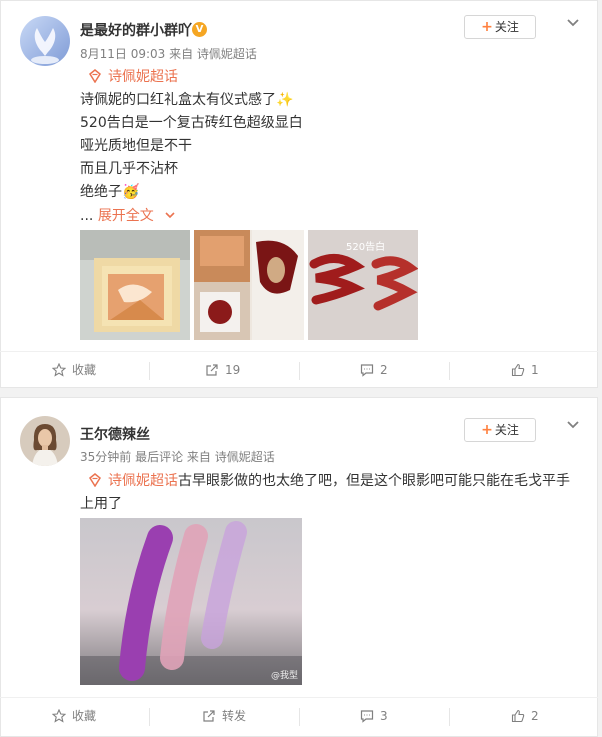  Describe the element at coordinates (129, 169) in the screenshot. I see `post-text-line: 而且几乎不沾杯` at that location.